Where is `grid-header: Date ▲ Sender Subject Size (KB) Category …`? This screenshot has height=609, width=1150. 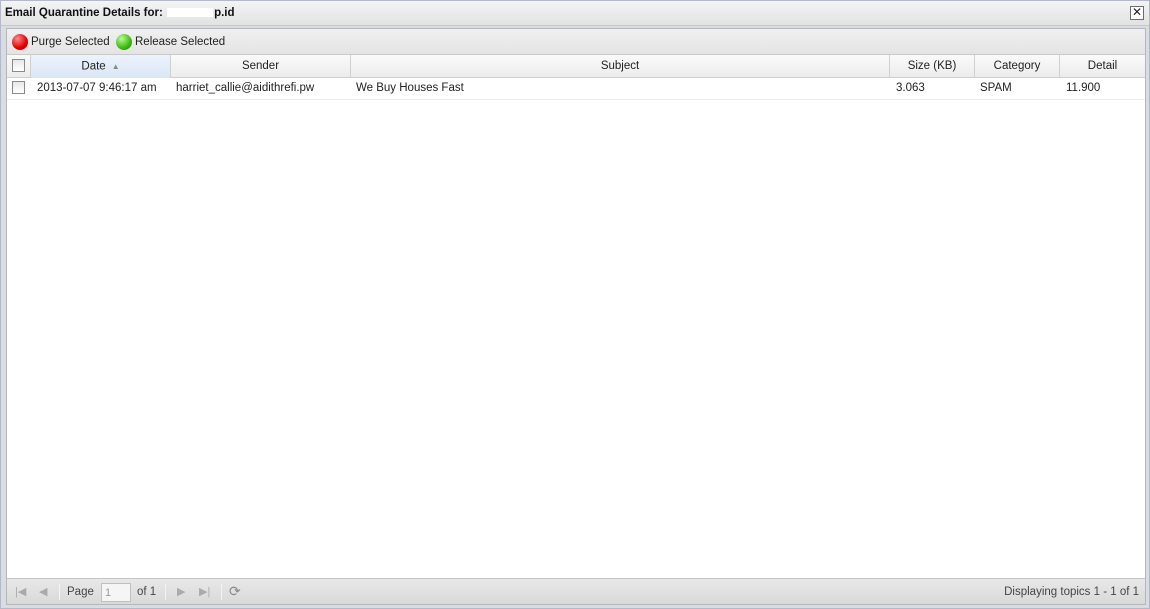 grid-header: Date ▲ Sender Subject Size (KB) Category … is located at coordinates (576, 66).